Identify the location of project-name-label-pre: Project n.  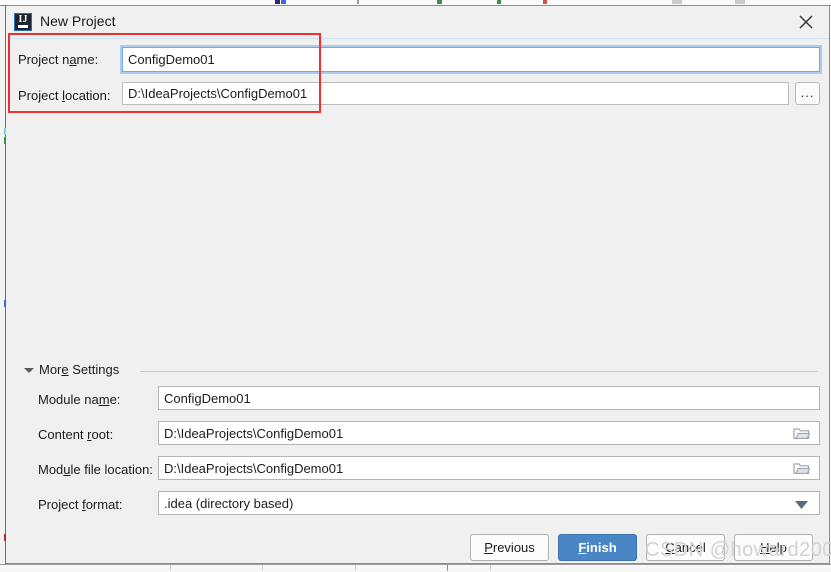
(44, 59).